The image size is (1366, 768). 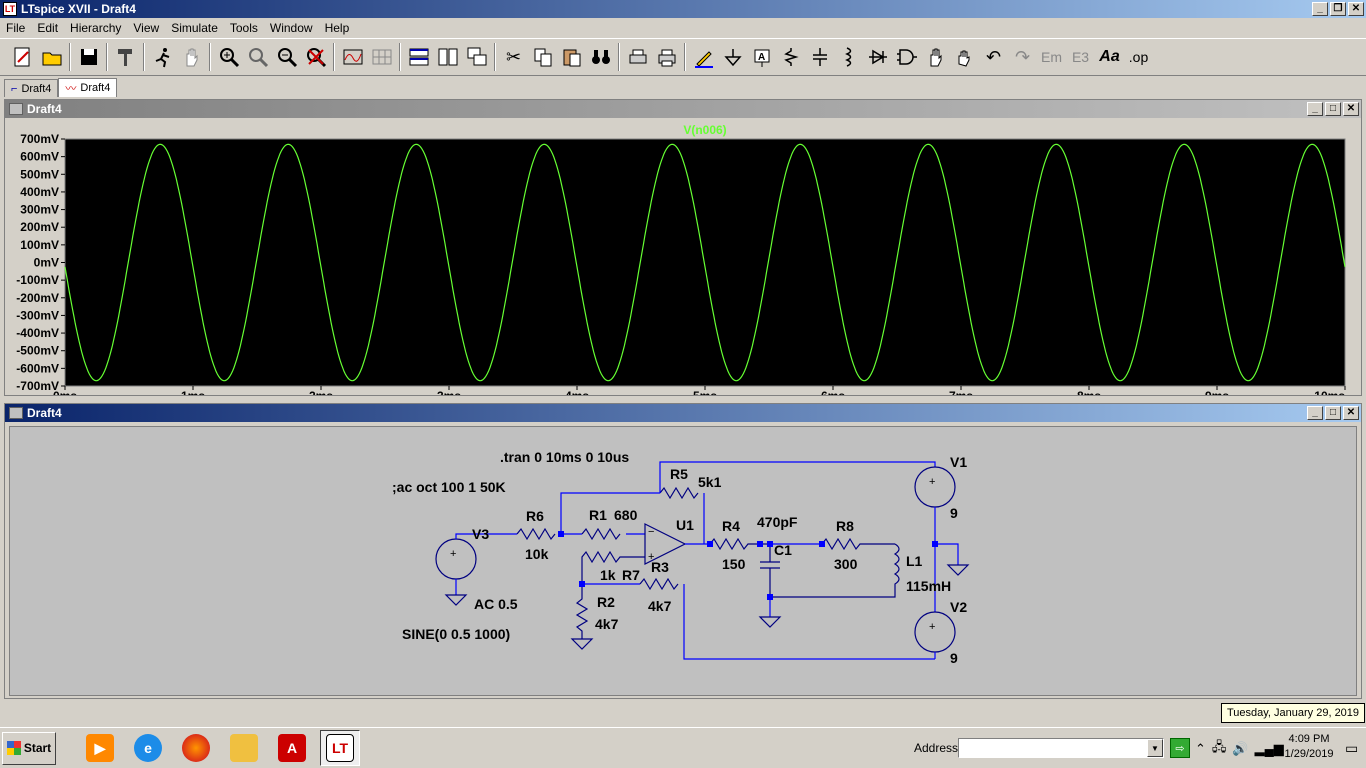 I want to click on zoom-out-icon, so click(x=286, y=57).